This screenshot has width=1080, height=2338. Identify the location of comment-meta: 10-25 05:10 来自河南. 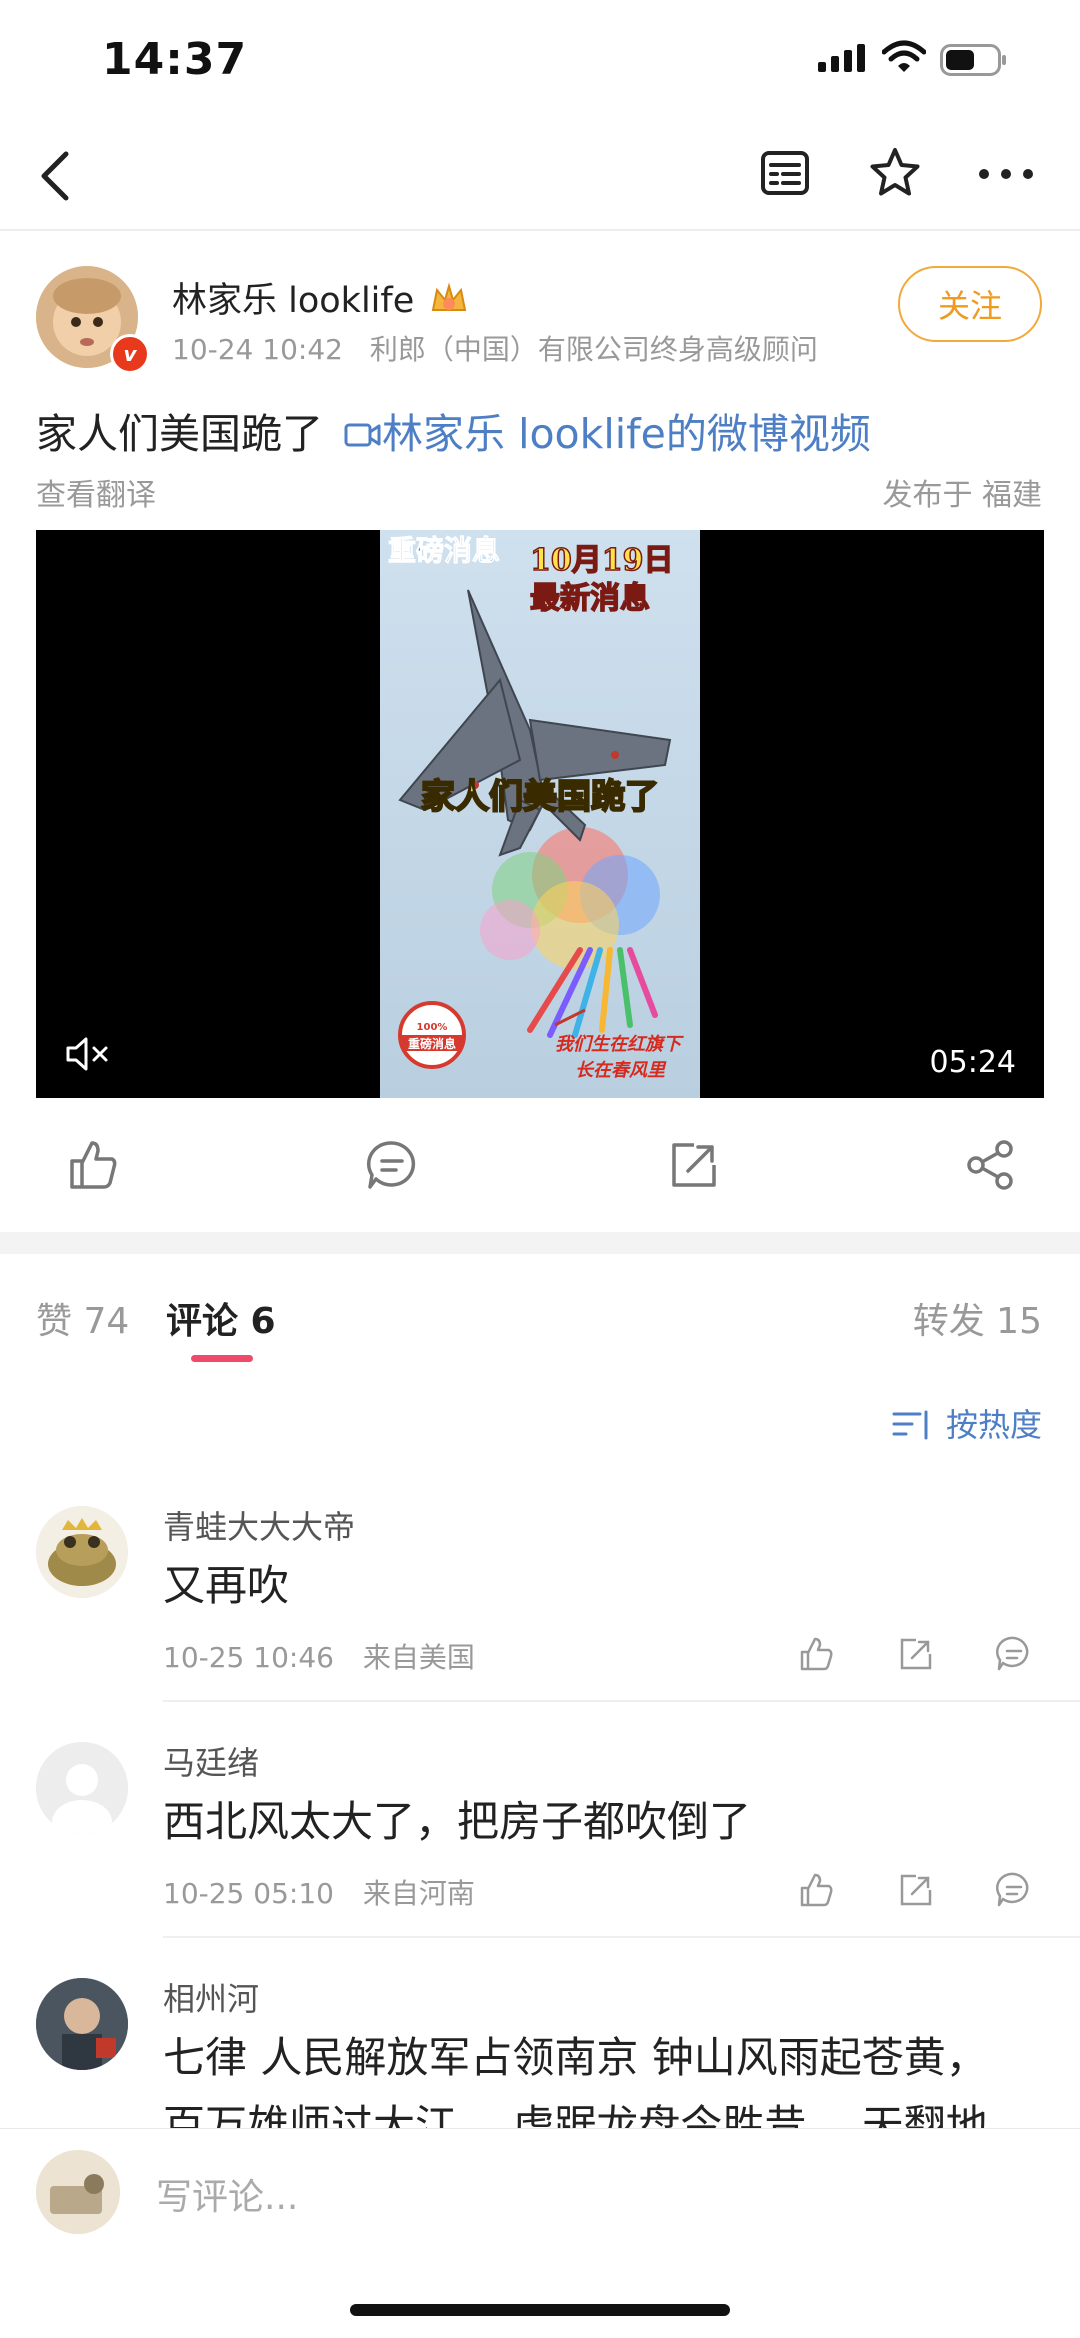
(319, 1892).